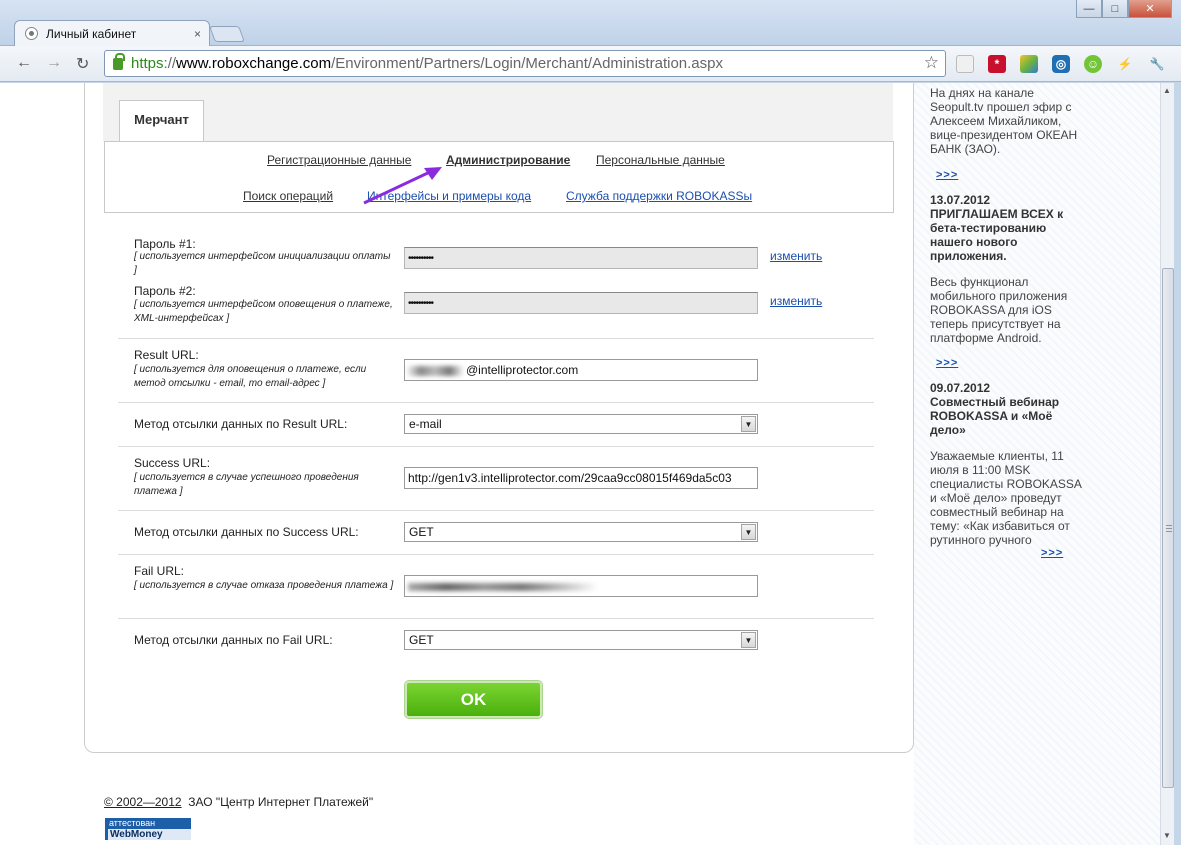 This screenshot has width=1181, height=845. What do you see at coordinates (1115, 9) in the screenshot?
I see `maximize-button: □` at bounding box center [1115, 9].